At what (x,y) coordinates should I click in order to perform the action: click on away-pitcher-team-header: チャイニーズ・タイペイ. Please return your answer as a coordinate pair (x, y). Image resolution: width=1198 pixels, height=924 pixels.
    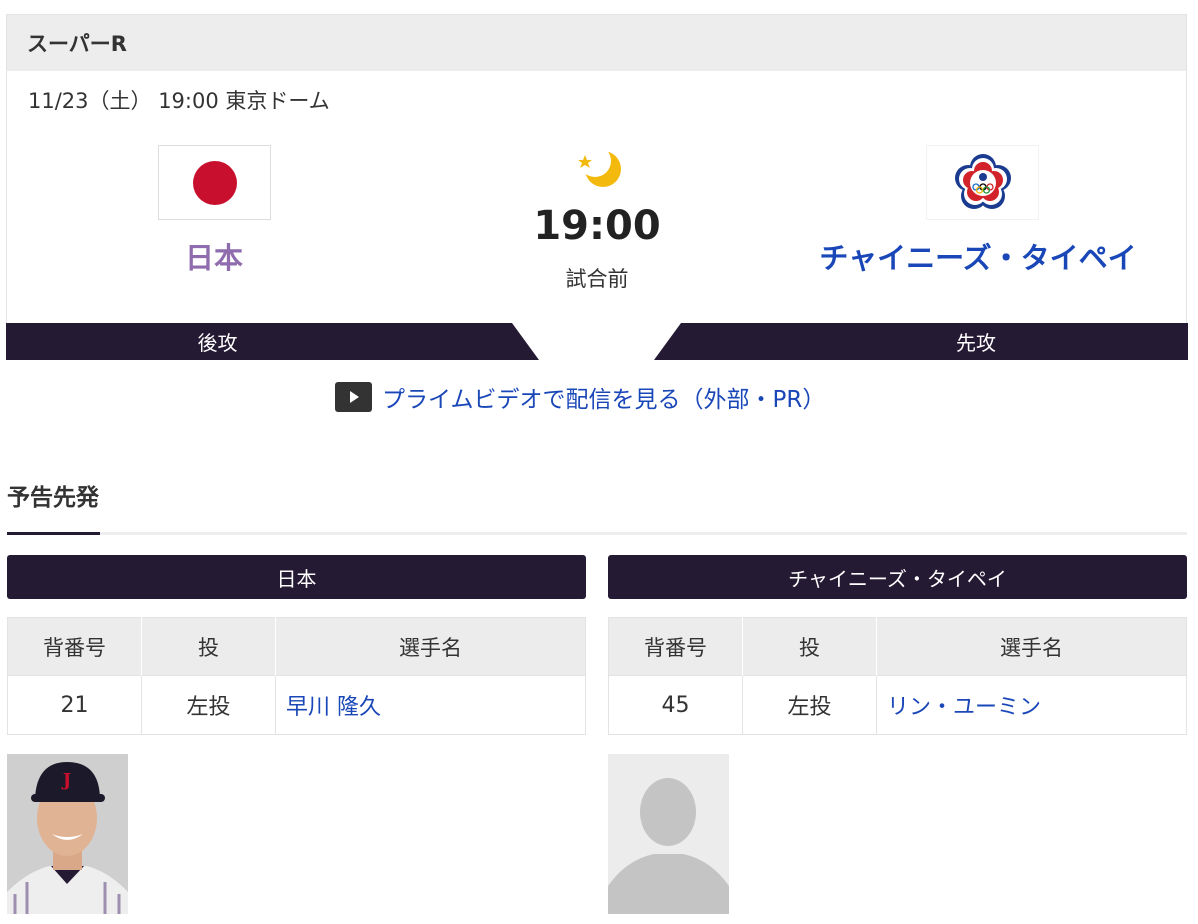
    Looking at the image, I should click on (897, 577).